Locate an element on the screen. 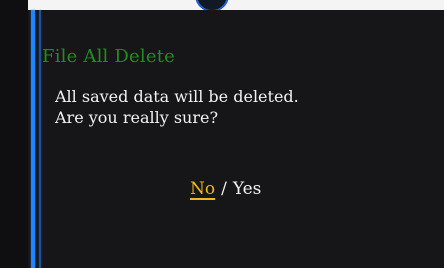 The height and width of the screenshot is (268, 444). message-line: All saved data will be deleted. is located at coordinates (177, 96).